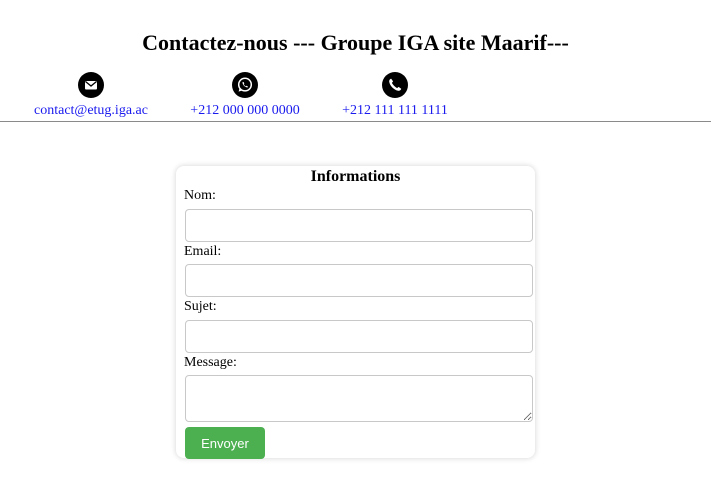 The width and height of the screenshot is (711, 484). What do you see at coordinates (210, 362) in the screenshot?
I see `message-label: Message:` at bounding box center [210, 362].